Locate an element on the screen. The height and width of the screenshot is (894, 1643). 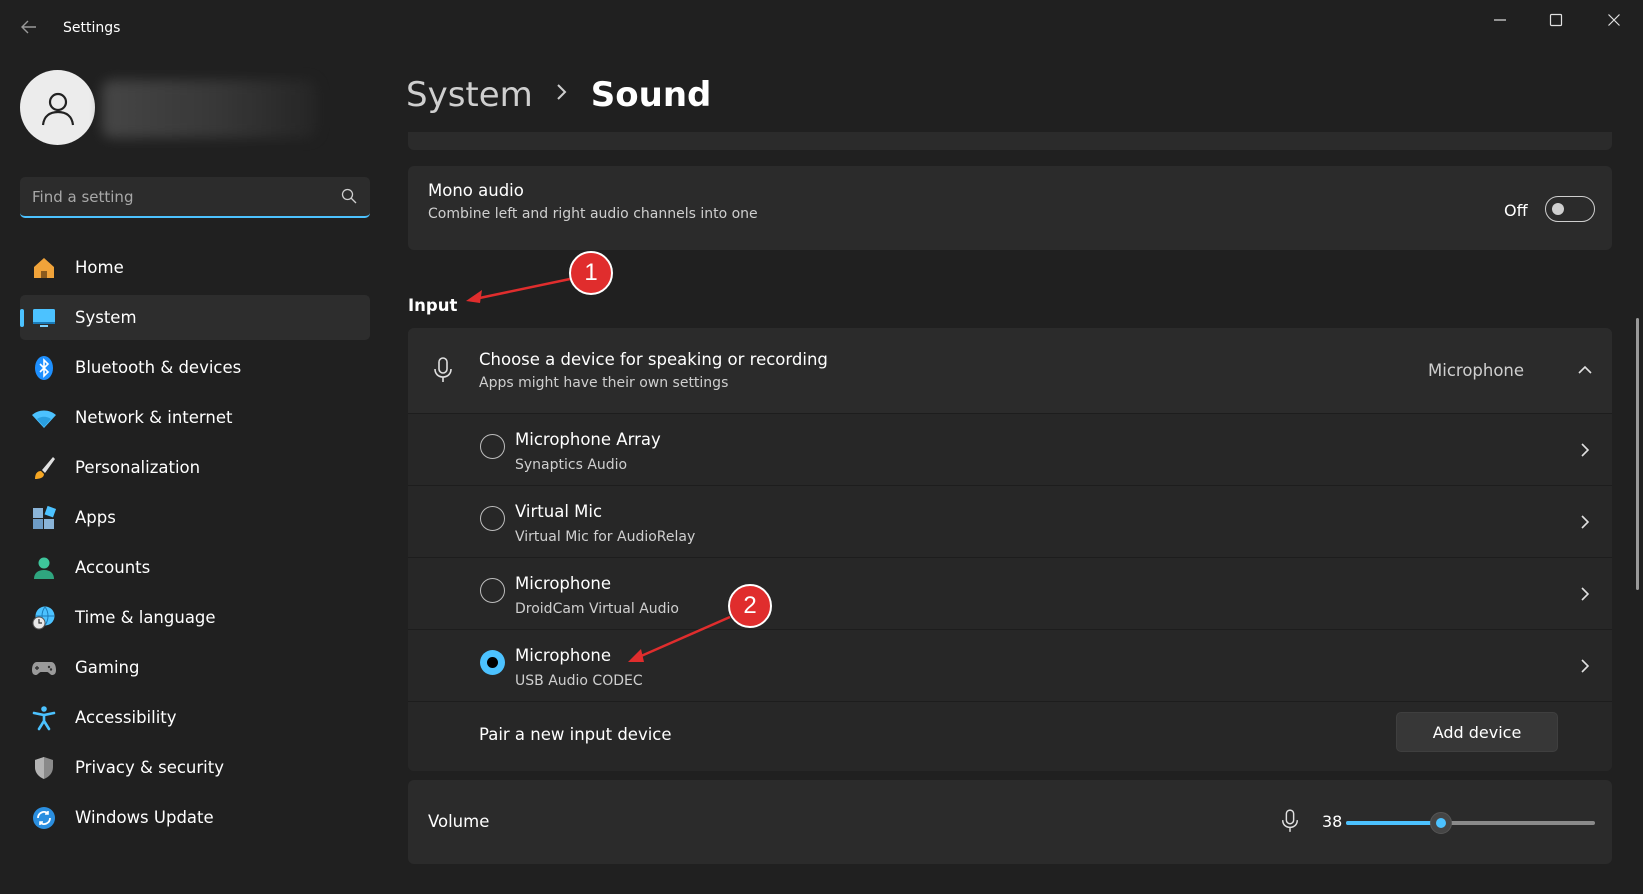
device-radio-selected is located at coordinates (492, 662).